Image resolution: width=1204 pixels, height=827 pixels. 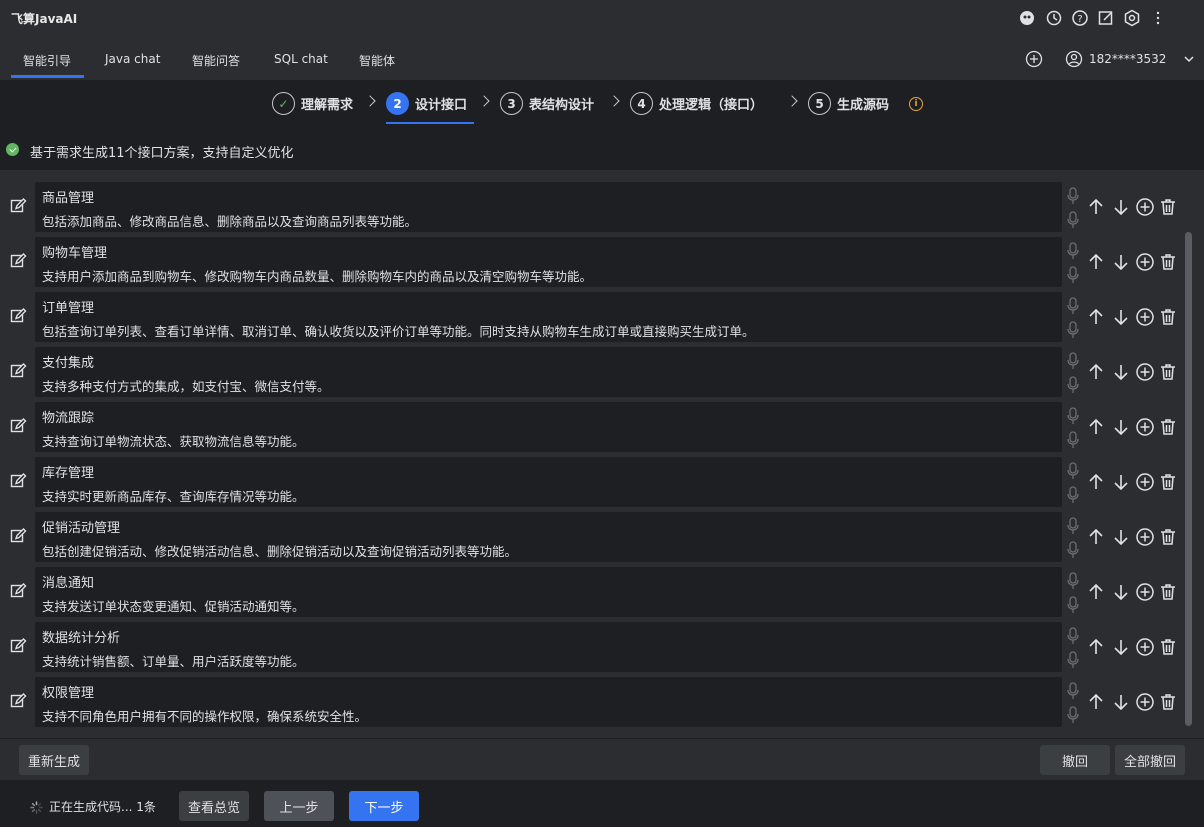 I want to click on step-4: 4 处理逻辑（接口）, so click(x=696, y=103).